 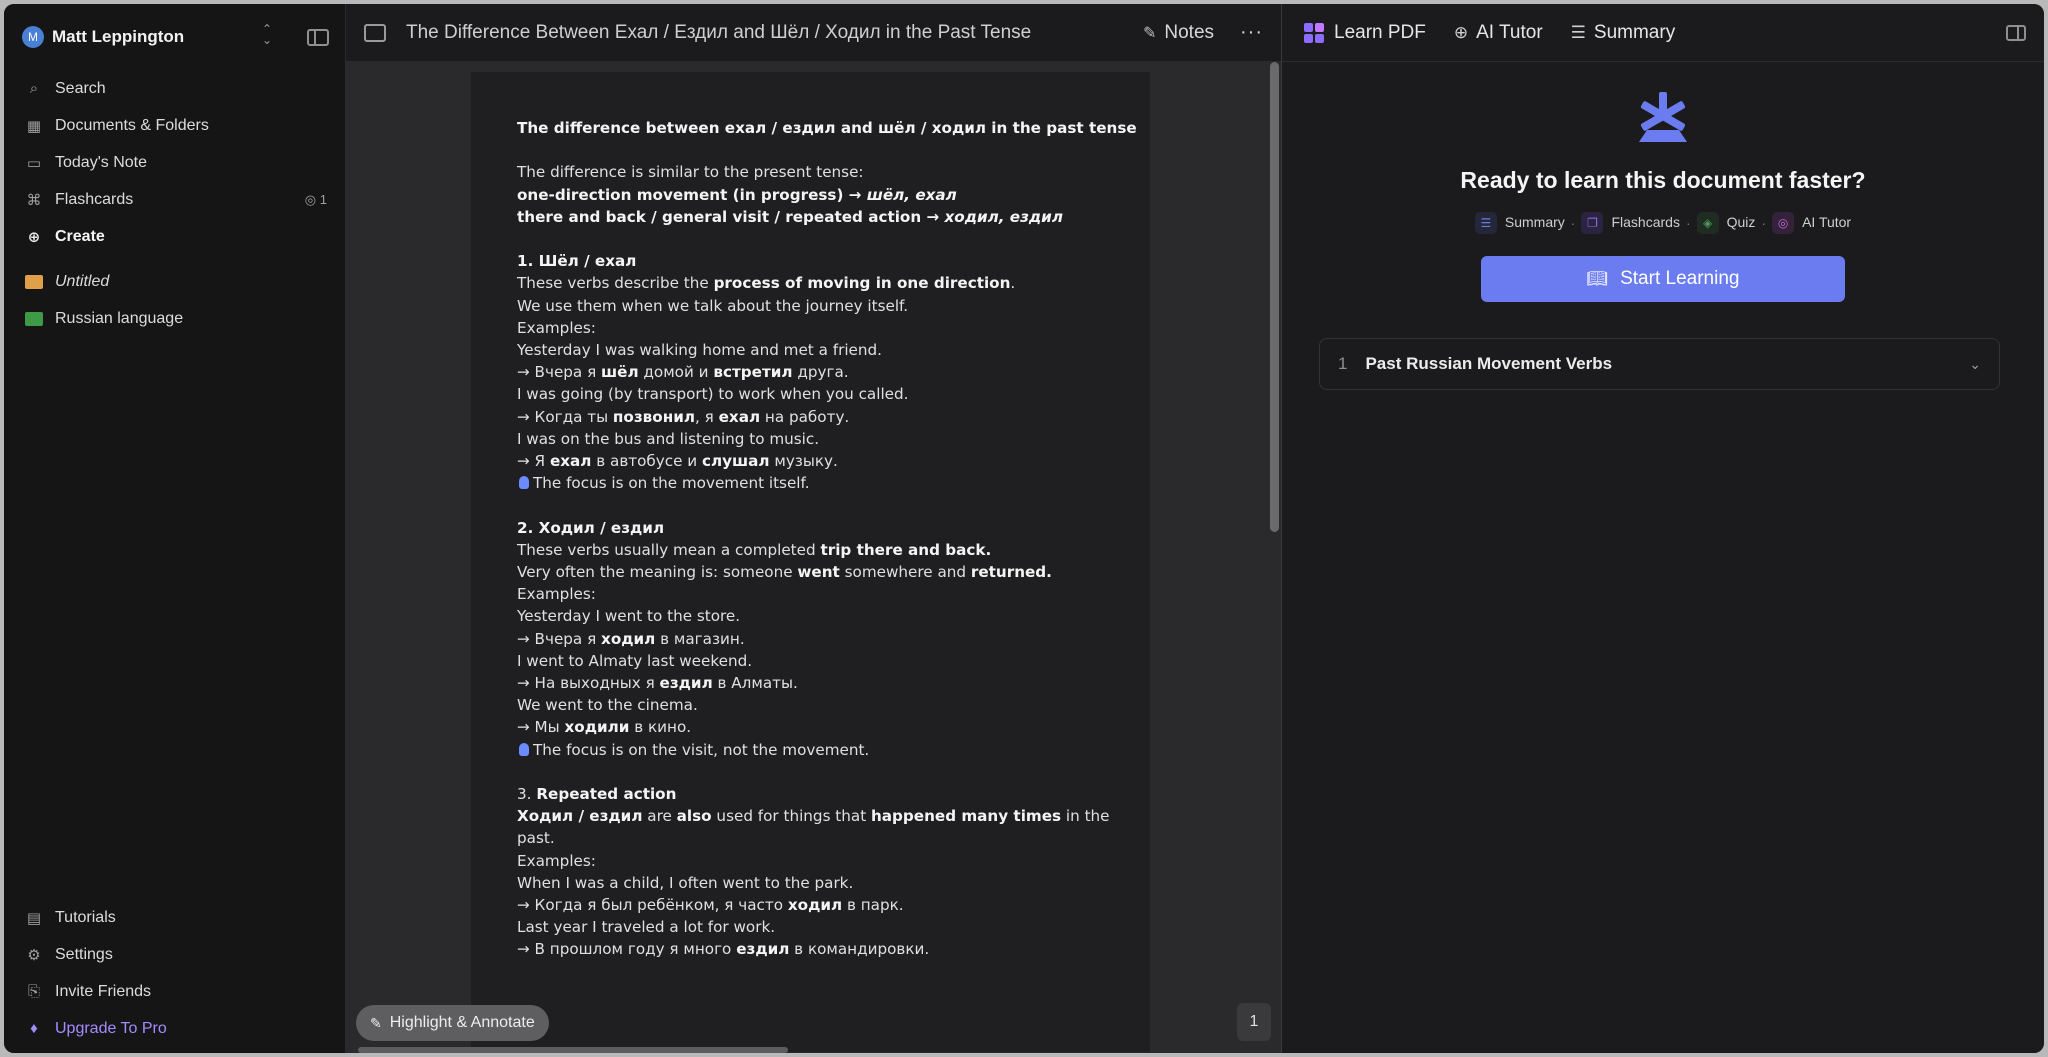 What do you see at coordinates (1634, 32) in the screenshot?
I see `tab-label: Summary` at bounding box center [1634, 32].